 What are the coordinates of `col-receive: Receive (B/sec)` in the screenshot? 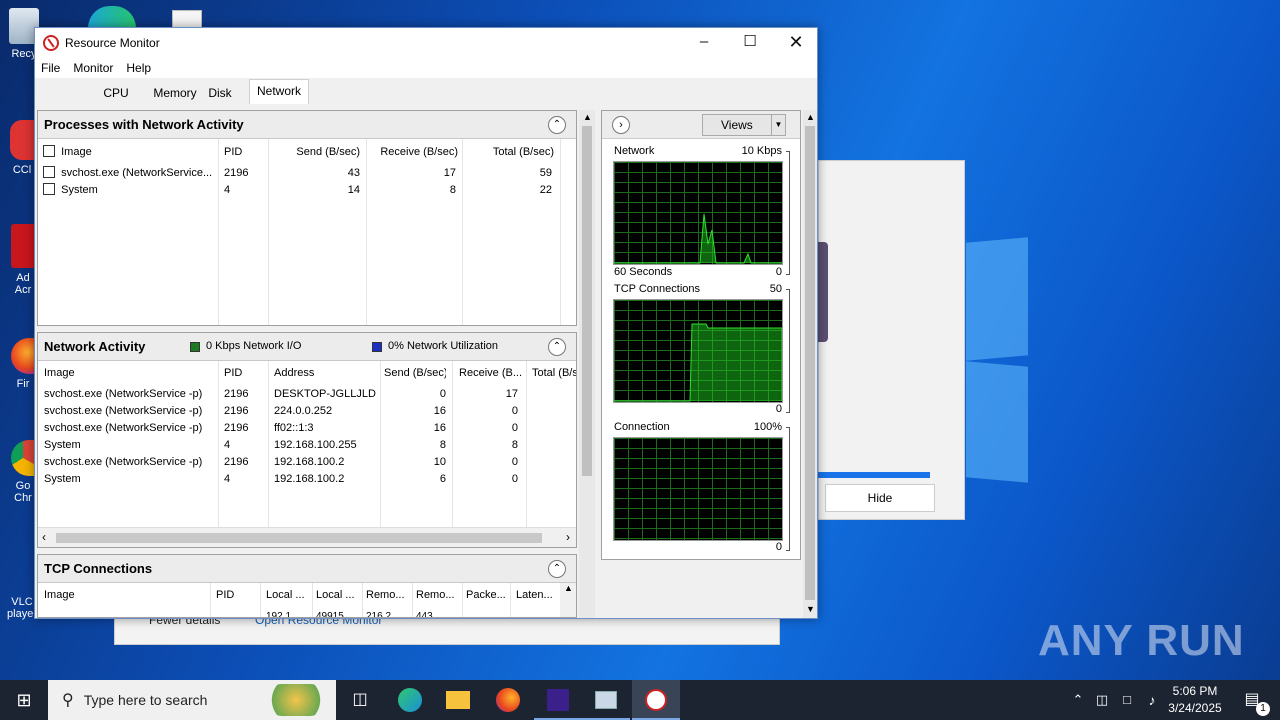 It's located at (414, 152).